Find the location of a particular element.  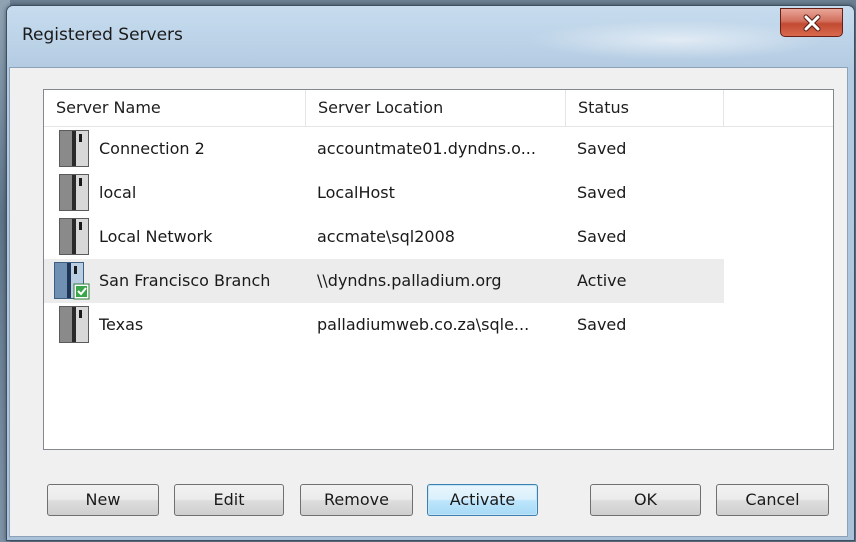

server-name: local is located at coordinates (118, 192).